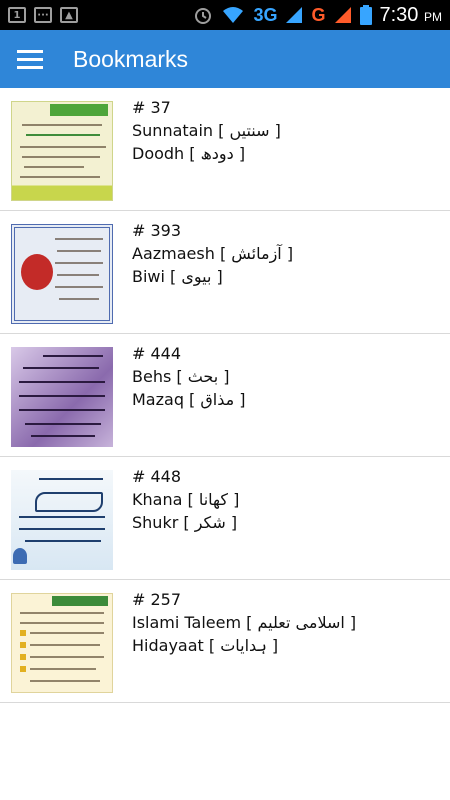 Image resolution: width=450 pixels, height=800 pixels. I want to click on wifi-icon, so click(233, 15).